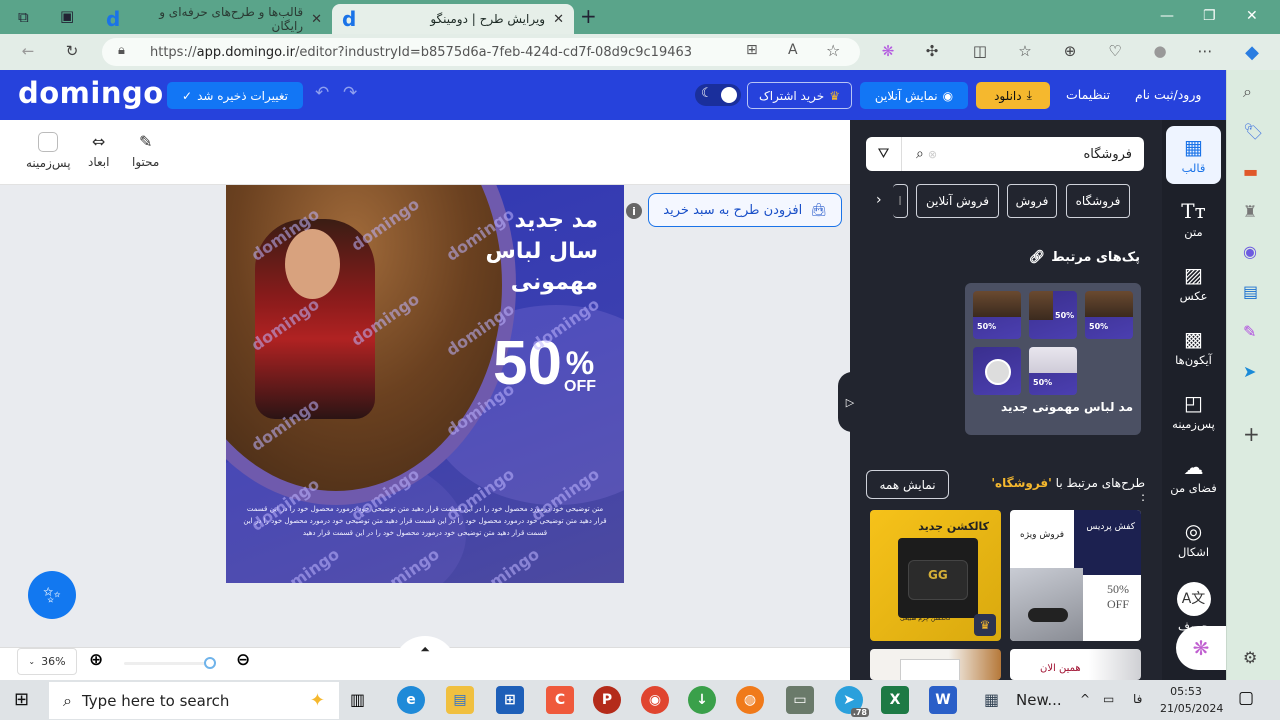 The height and width of the screenshot is (720, 1280). I want to click on games-icon: ♜, so click(1250, 211).